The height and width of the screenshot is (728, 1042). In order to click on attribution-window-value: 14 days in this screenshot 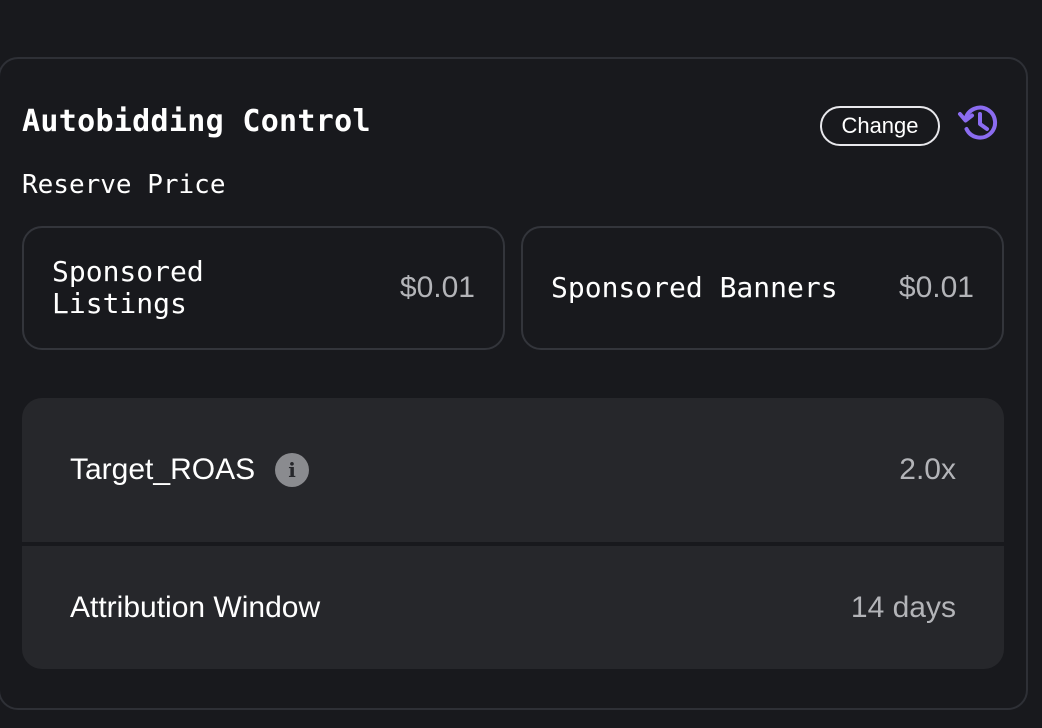, I will do `click(903, 607)`.